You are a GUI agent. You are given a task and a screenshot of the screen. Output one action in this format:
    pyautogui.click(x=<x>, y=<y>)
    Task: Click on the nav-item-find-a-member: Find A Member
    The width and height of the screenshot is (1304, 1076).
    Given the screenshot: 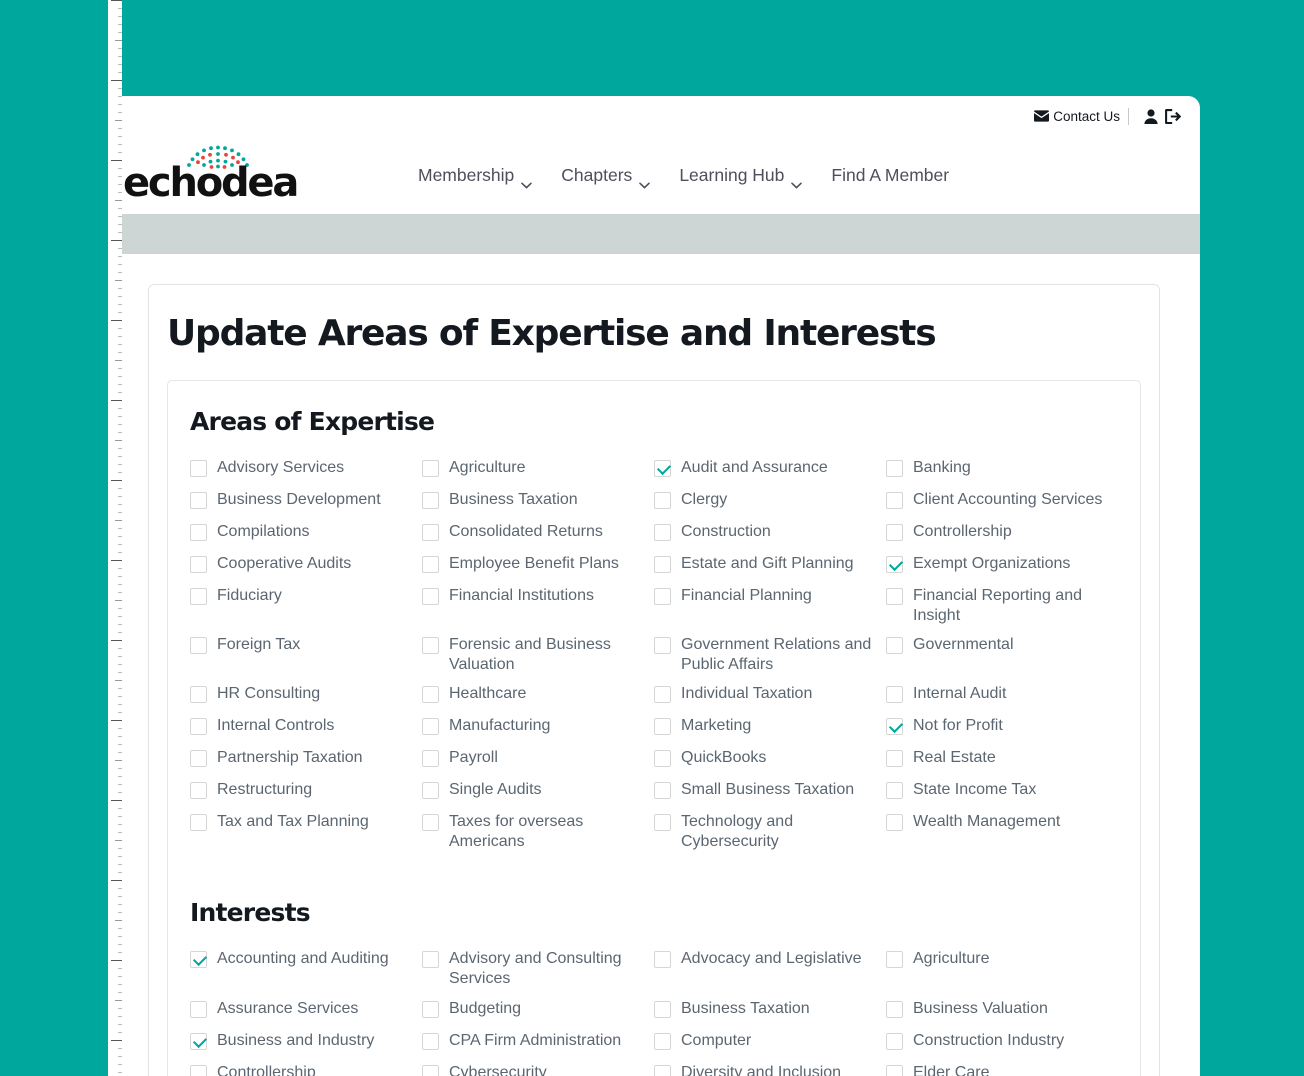 What is the action you would take?
    pyautogui.click(x=890, y=175)
    